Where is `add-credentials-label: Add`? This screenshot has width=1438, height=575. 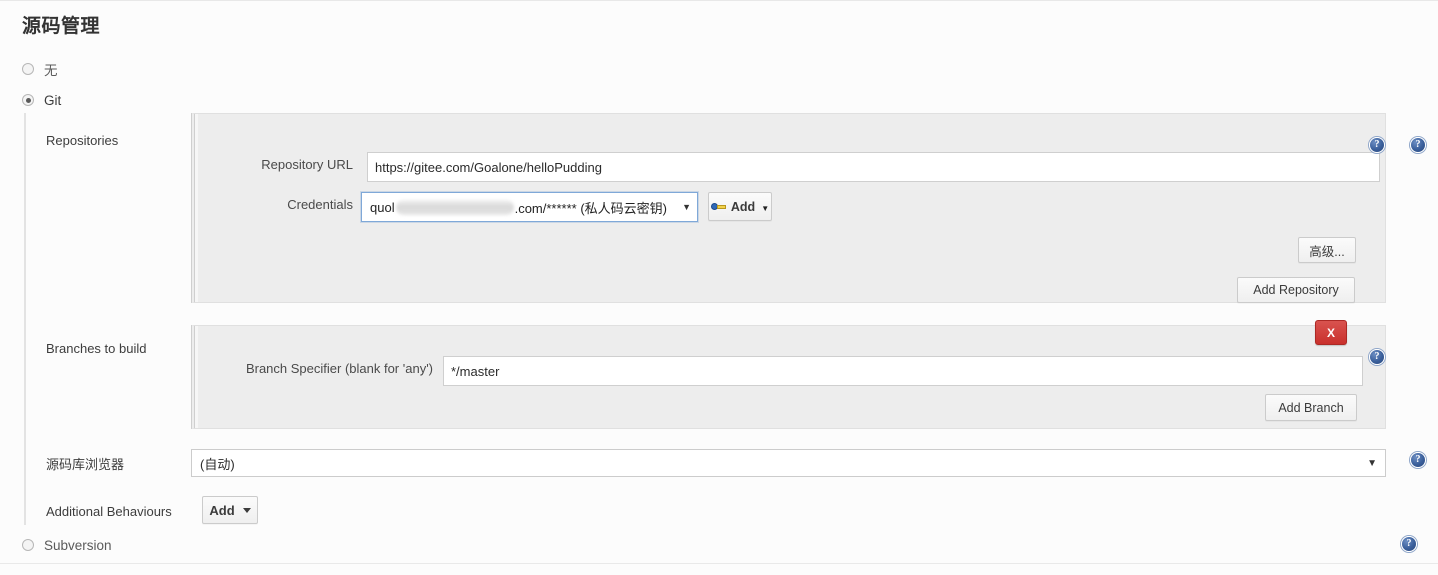
add-credentials-label: Add is located at coordinates (743, 206).